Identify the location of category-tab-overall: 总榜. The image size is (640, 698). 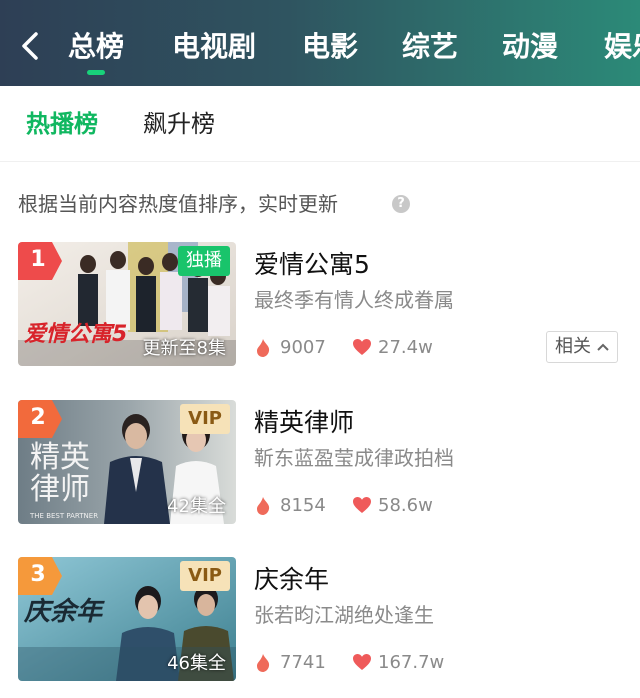
(96, 52).